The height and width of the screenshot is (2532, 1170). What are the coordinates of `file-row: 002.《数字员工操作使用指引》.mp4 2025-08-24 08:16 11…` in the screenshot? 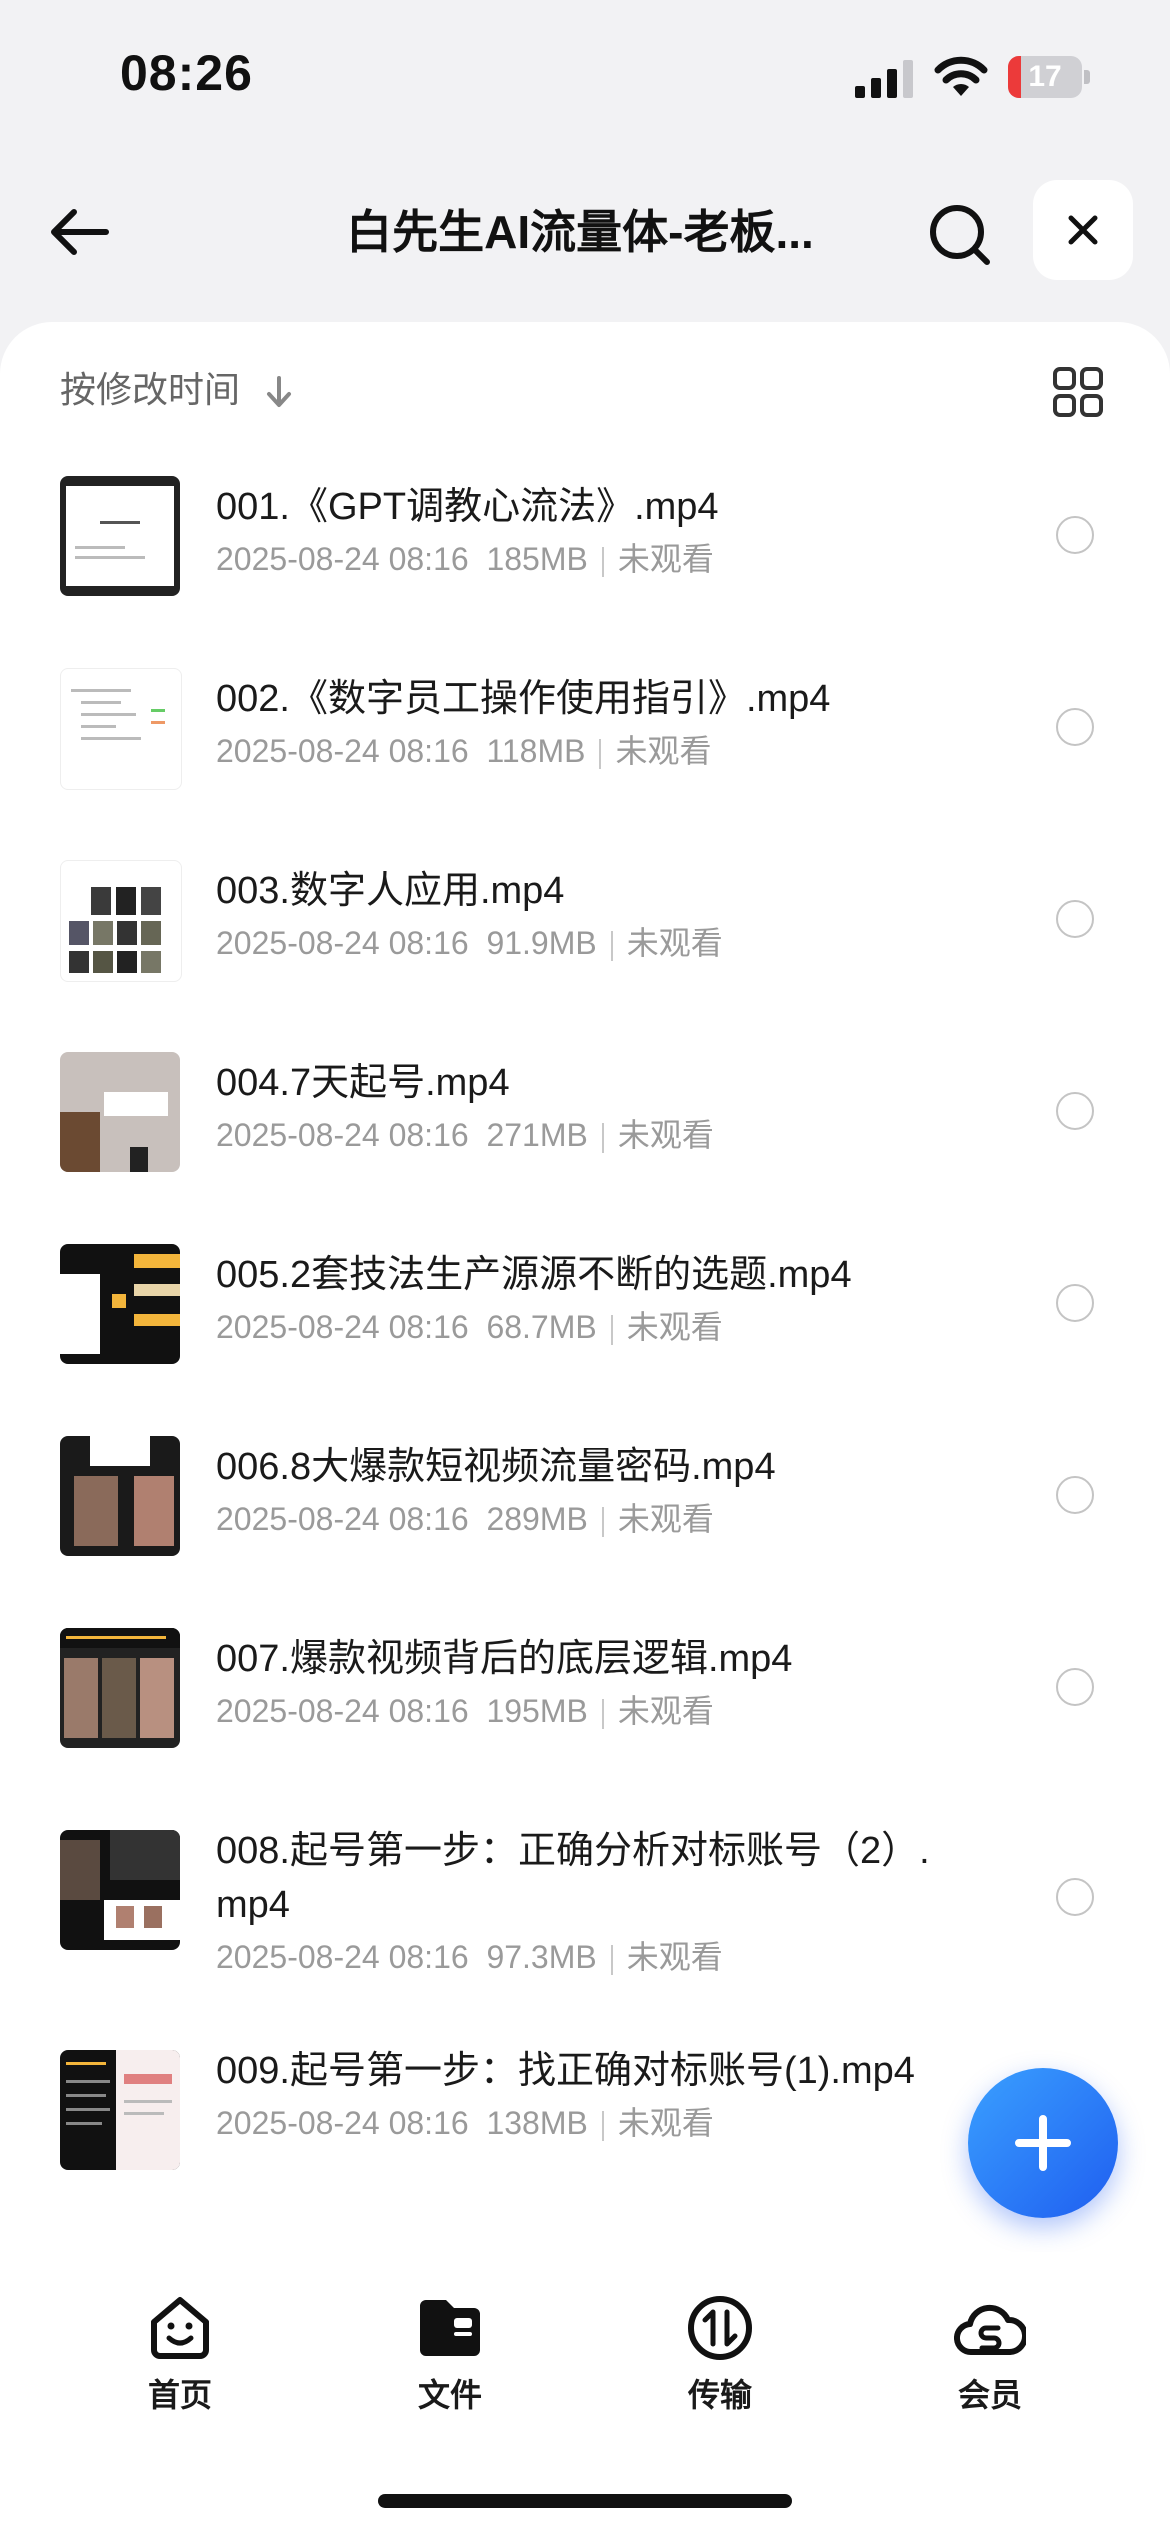 It's located at (585, 740).